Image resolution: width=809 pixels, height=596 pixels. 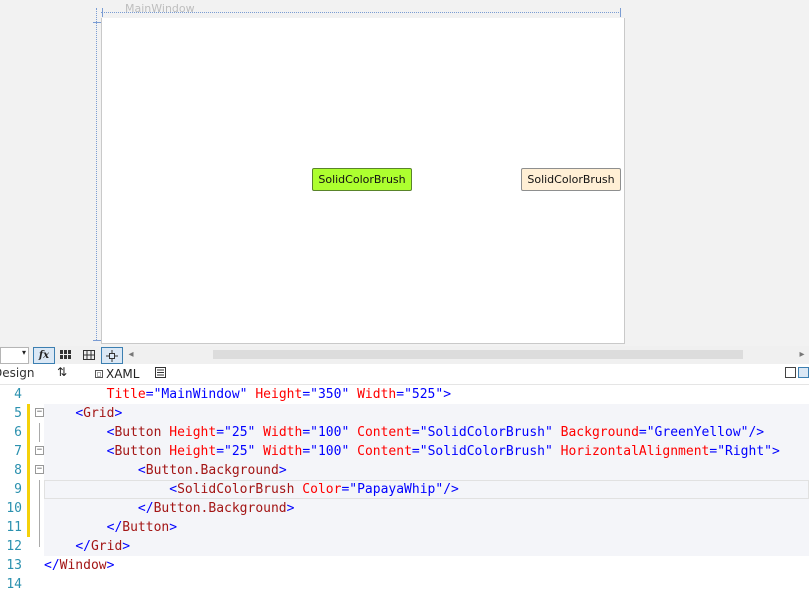 I want to click on horizontal-split-icon, so click(x=803, y=372).